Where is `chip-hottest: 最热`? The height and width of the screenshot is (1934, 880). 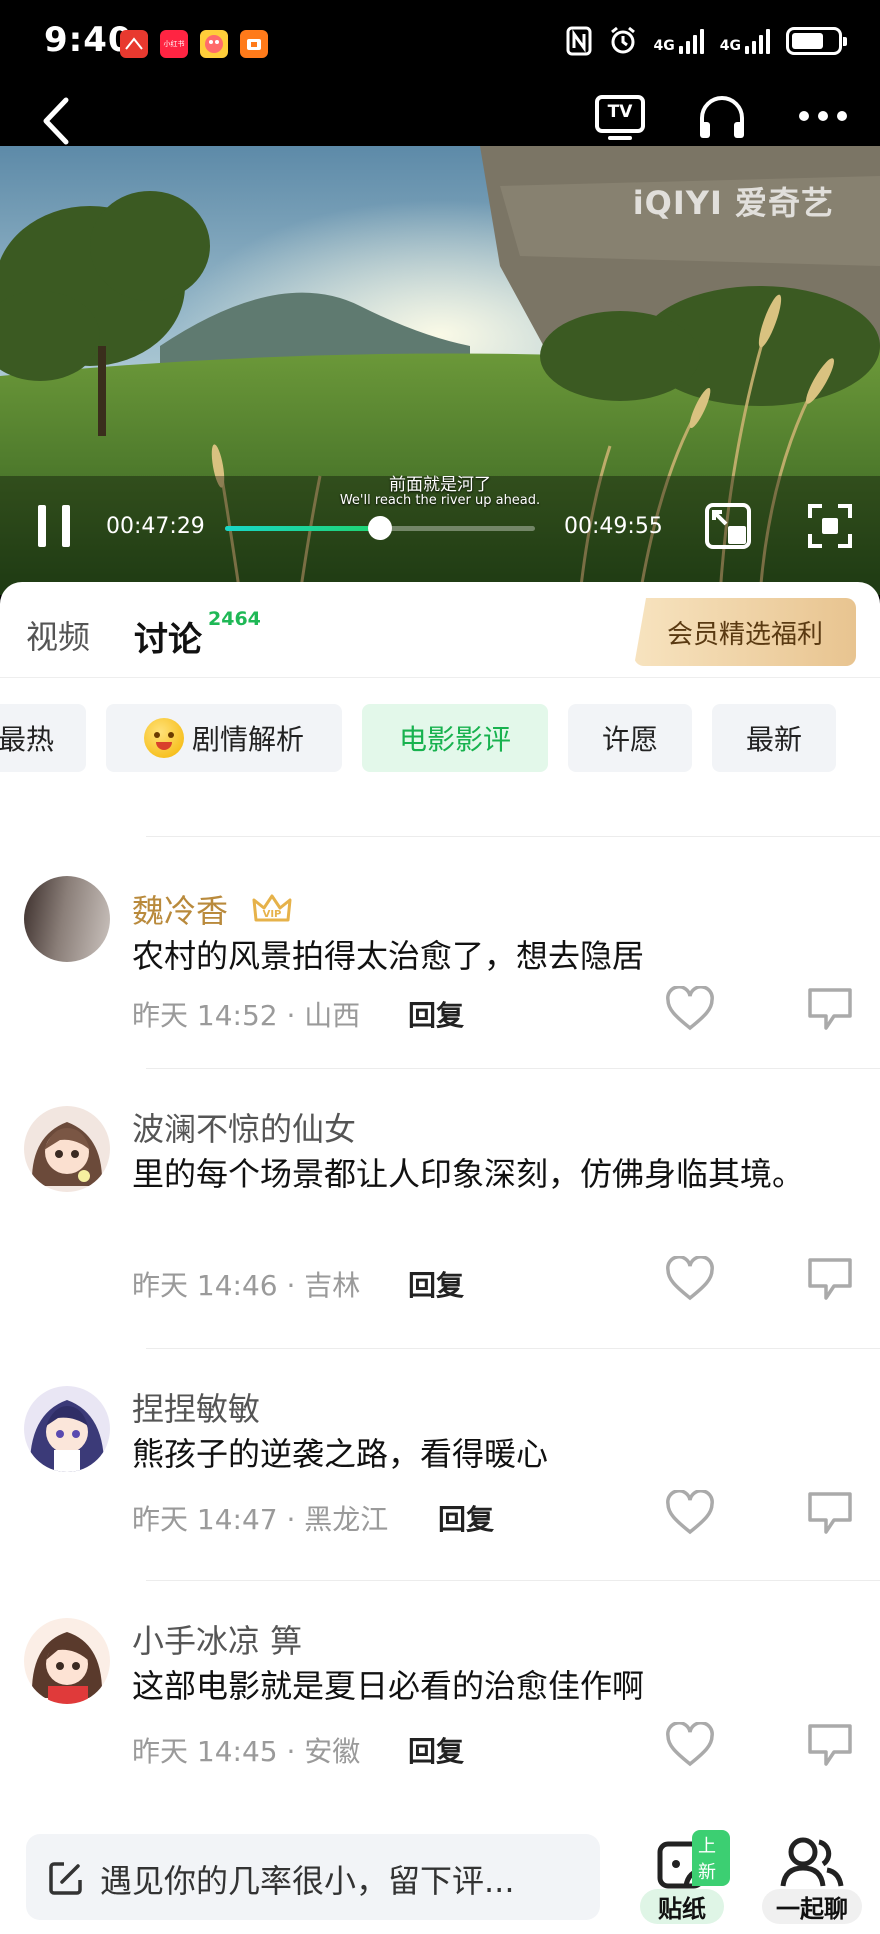
chip-hottest: 最热 is located at coordinates (43, 738).